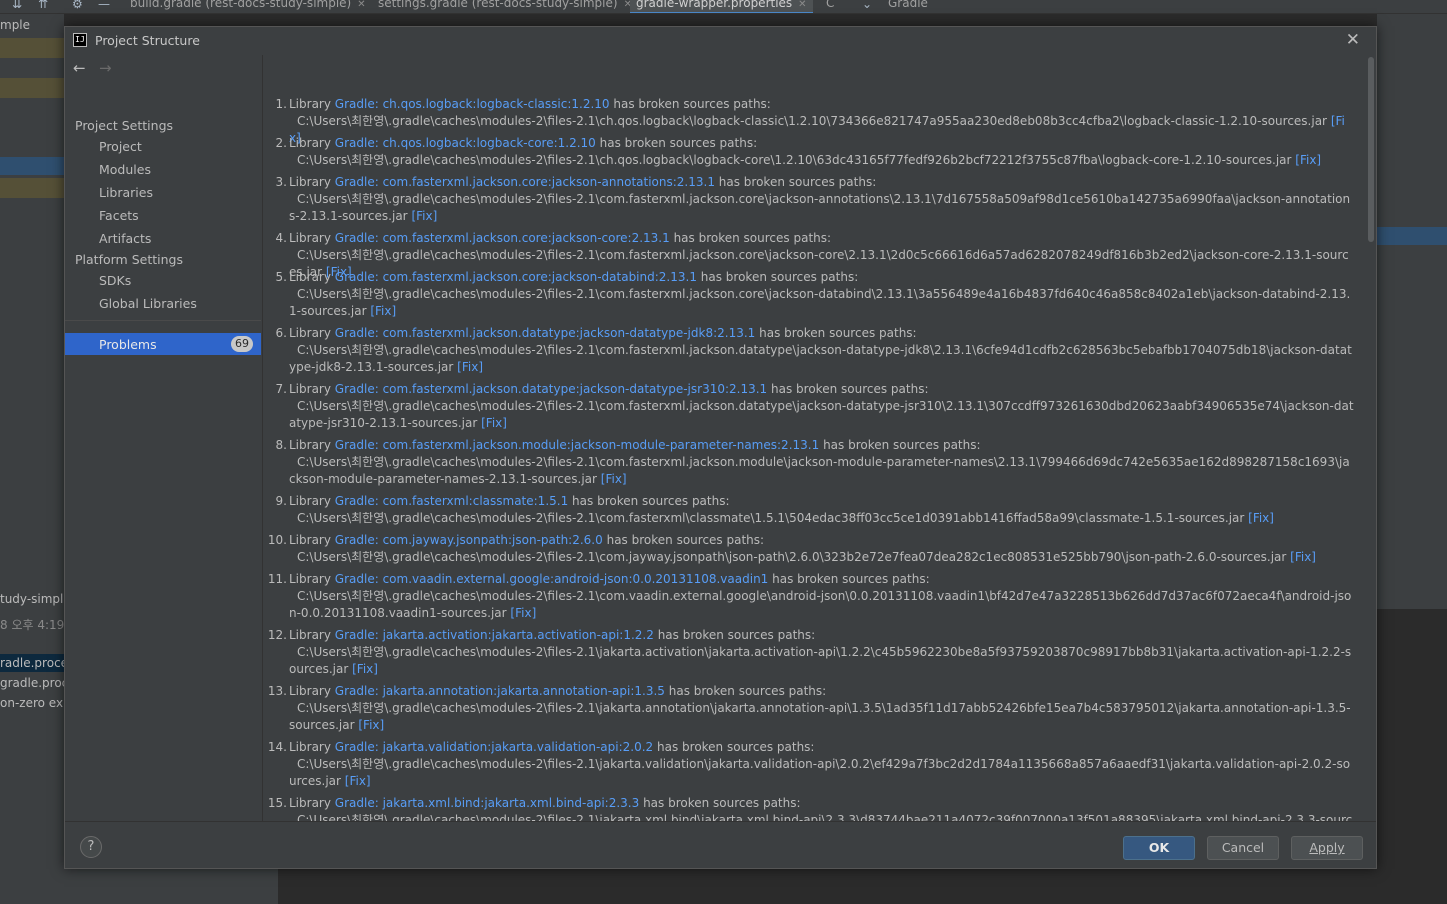 The width and height of the screenshot is (1447, 904). I want to click on run-config-name: tudy-simple, so click(32, 599).